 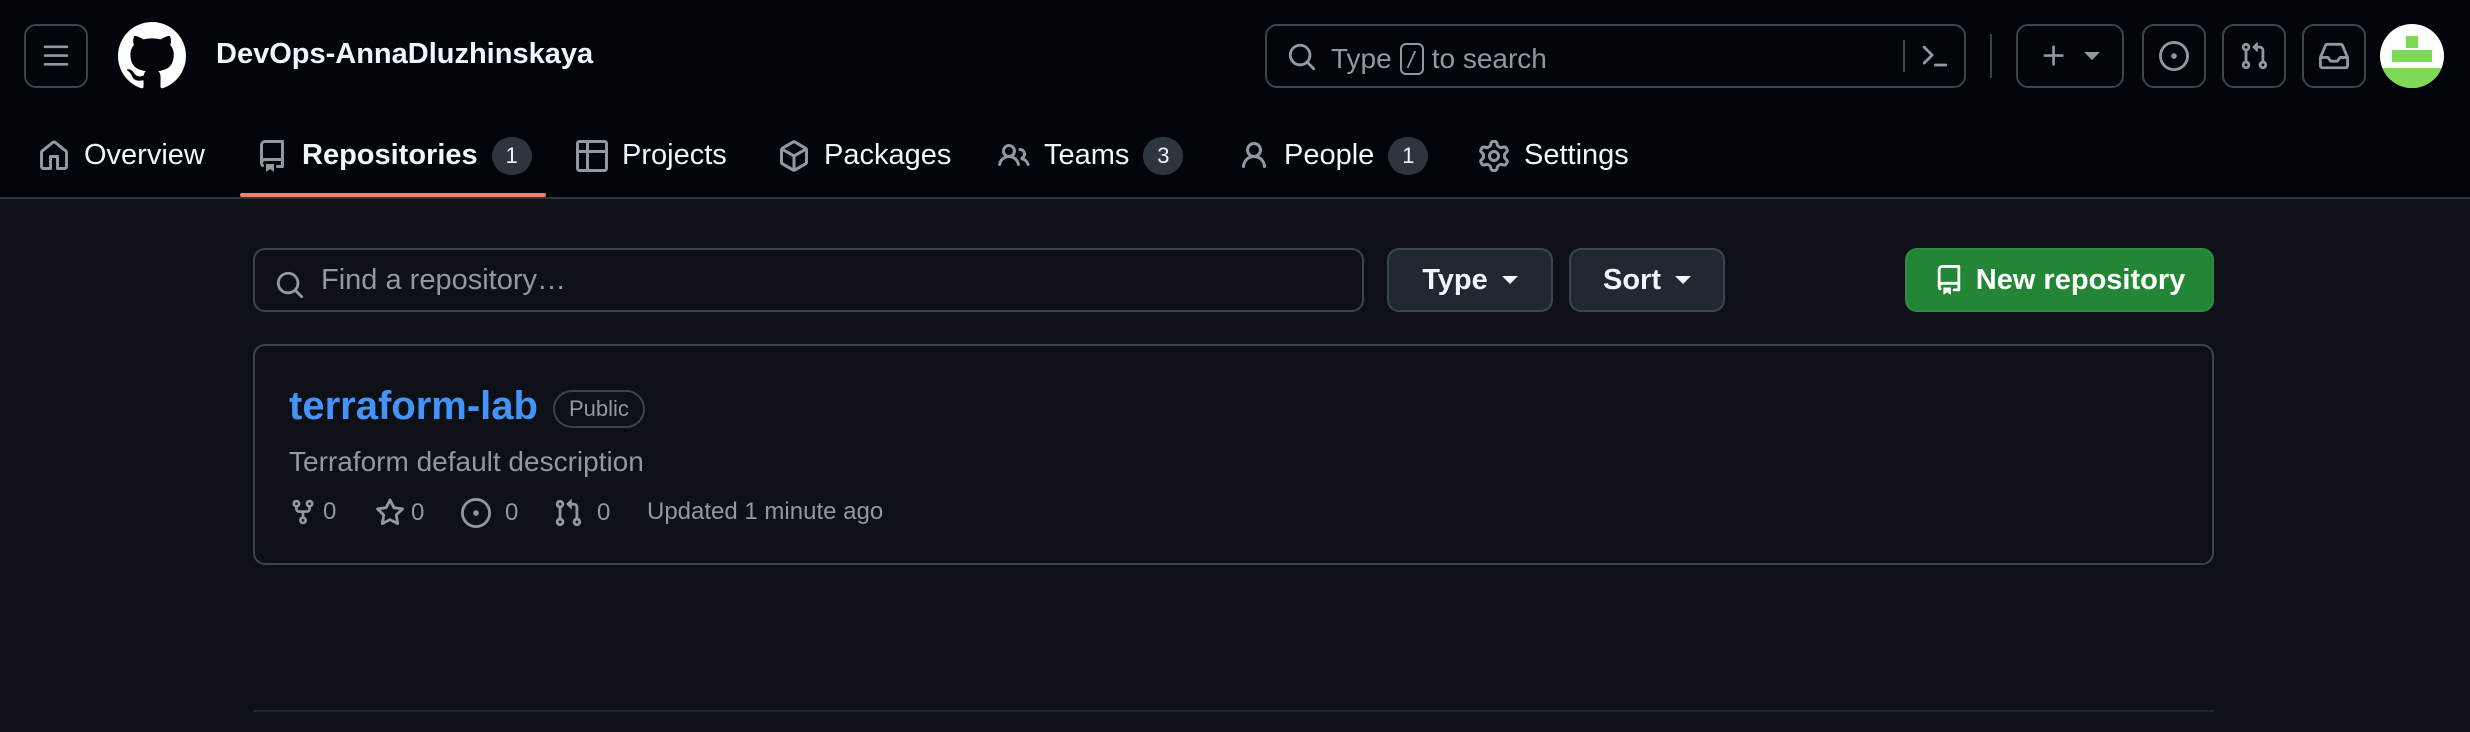 What do you see at coordinates (1632, 279) in the screenshot?
I see `sort-label: Sort` at bounding box center [1632, 279].